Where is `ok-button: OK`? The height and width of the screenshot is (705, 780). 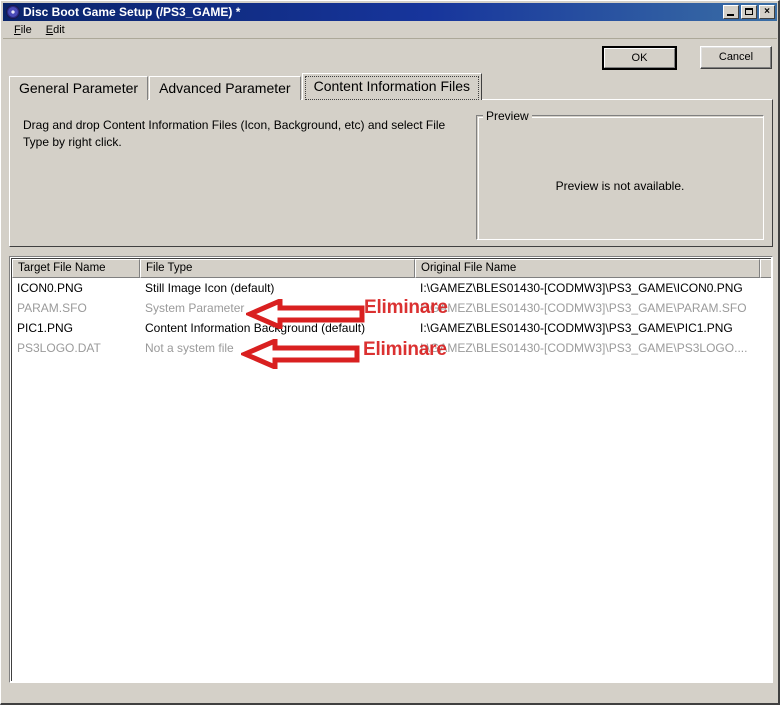
ok-button: OK is located at coordinates (639, 58).